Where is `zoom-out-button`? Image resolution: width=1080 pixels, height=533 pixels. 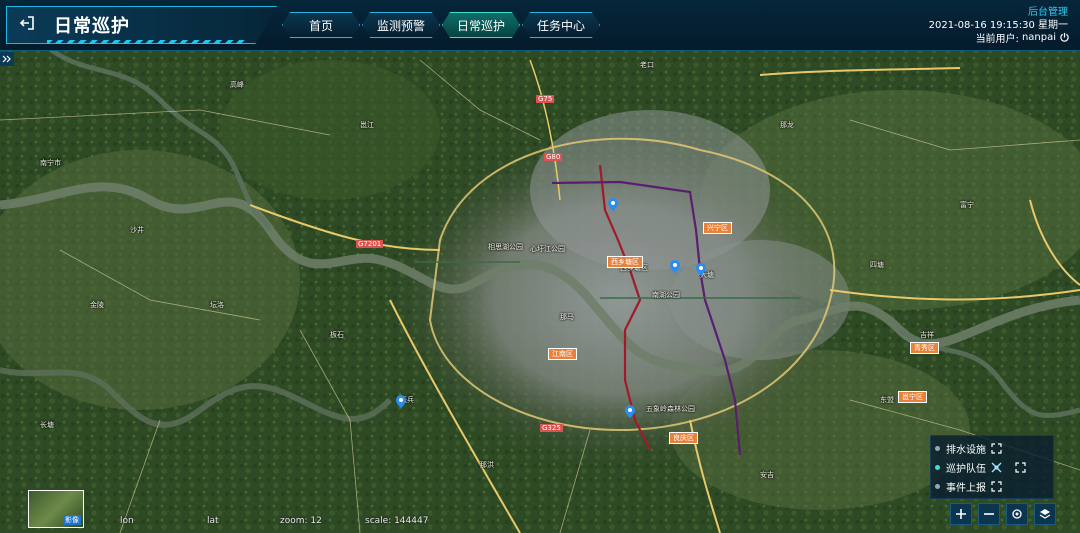 zoom-out-button is located at coordinates (989, 514).